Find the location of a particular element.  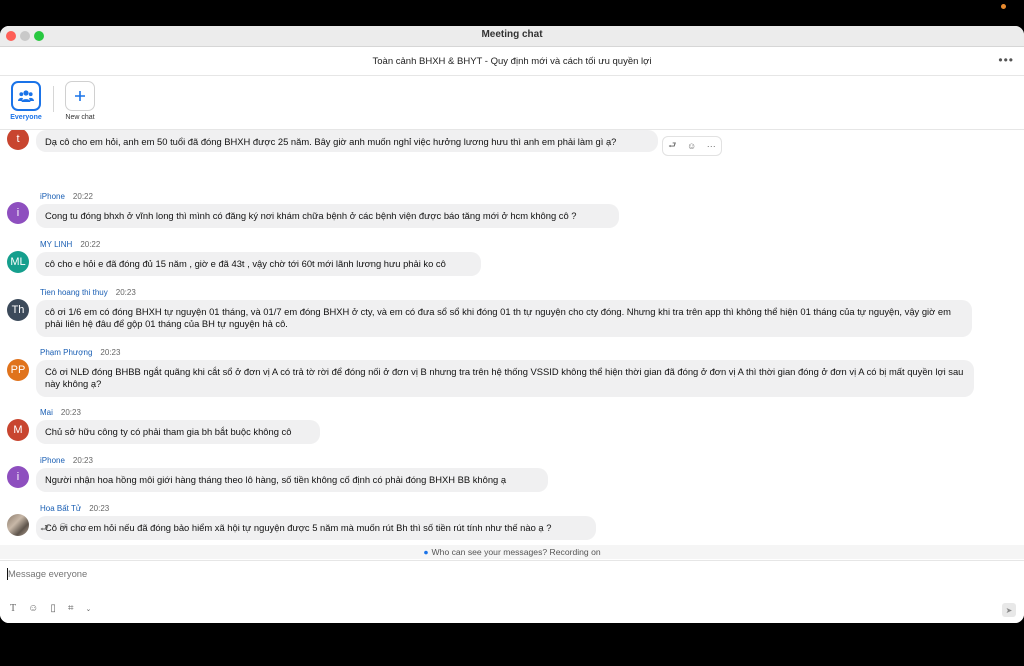

avatar is located at coordinates (18, 525).